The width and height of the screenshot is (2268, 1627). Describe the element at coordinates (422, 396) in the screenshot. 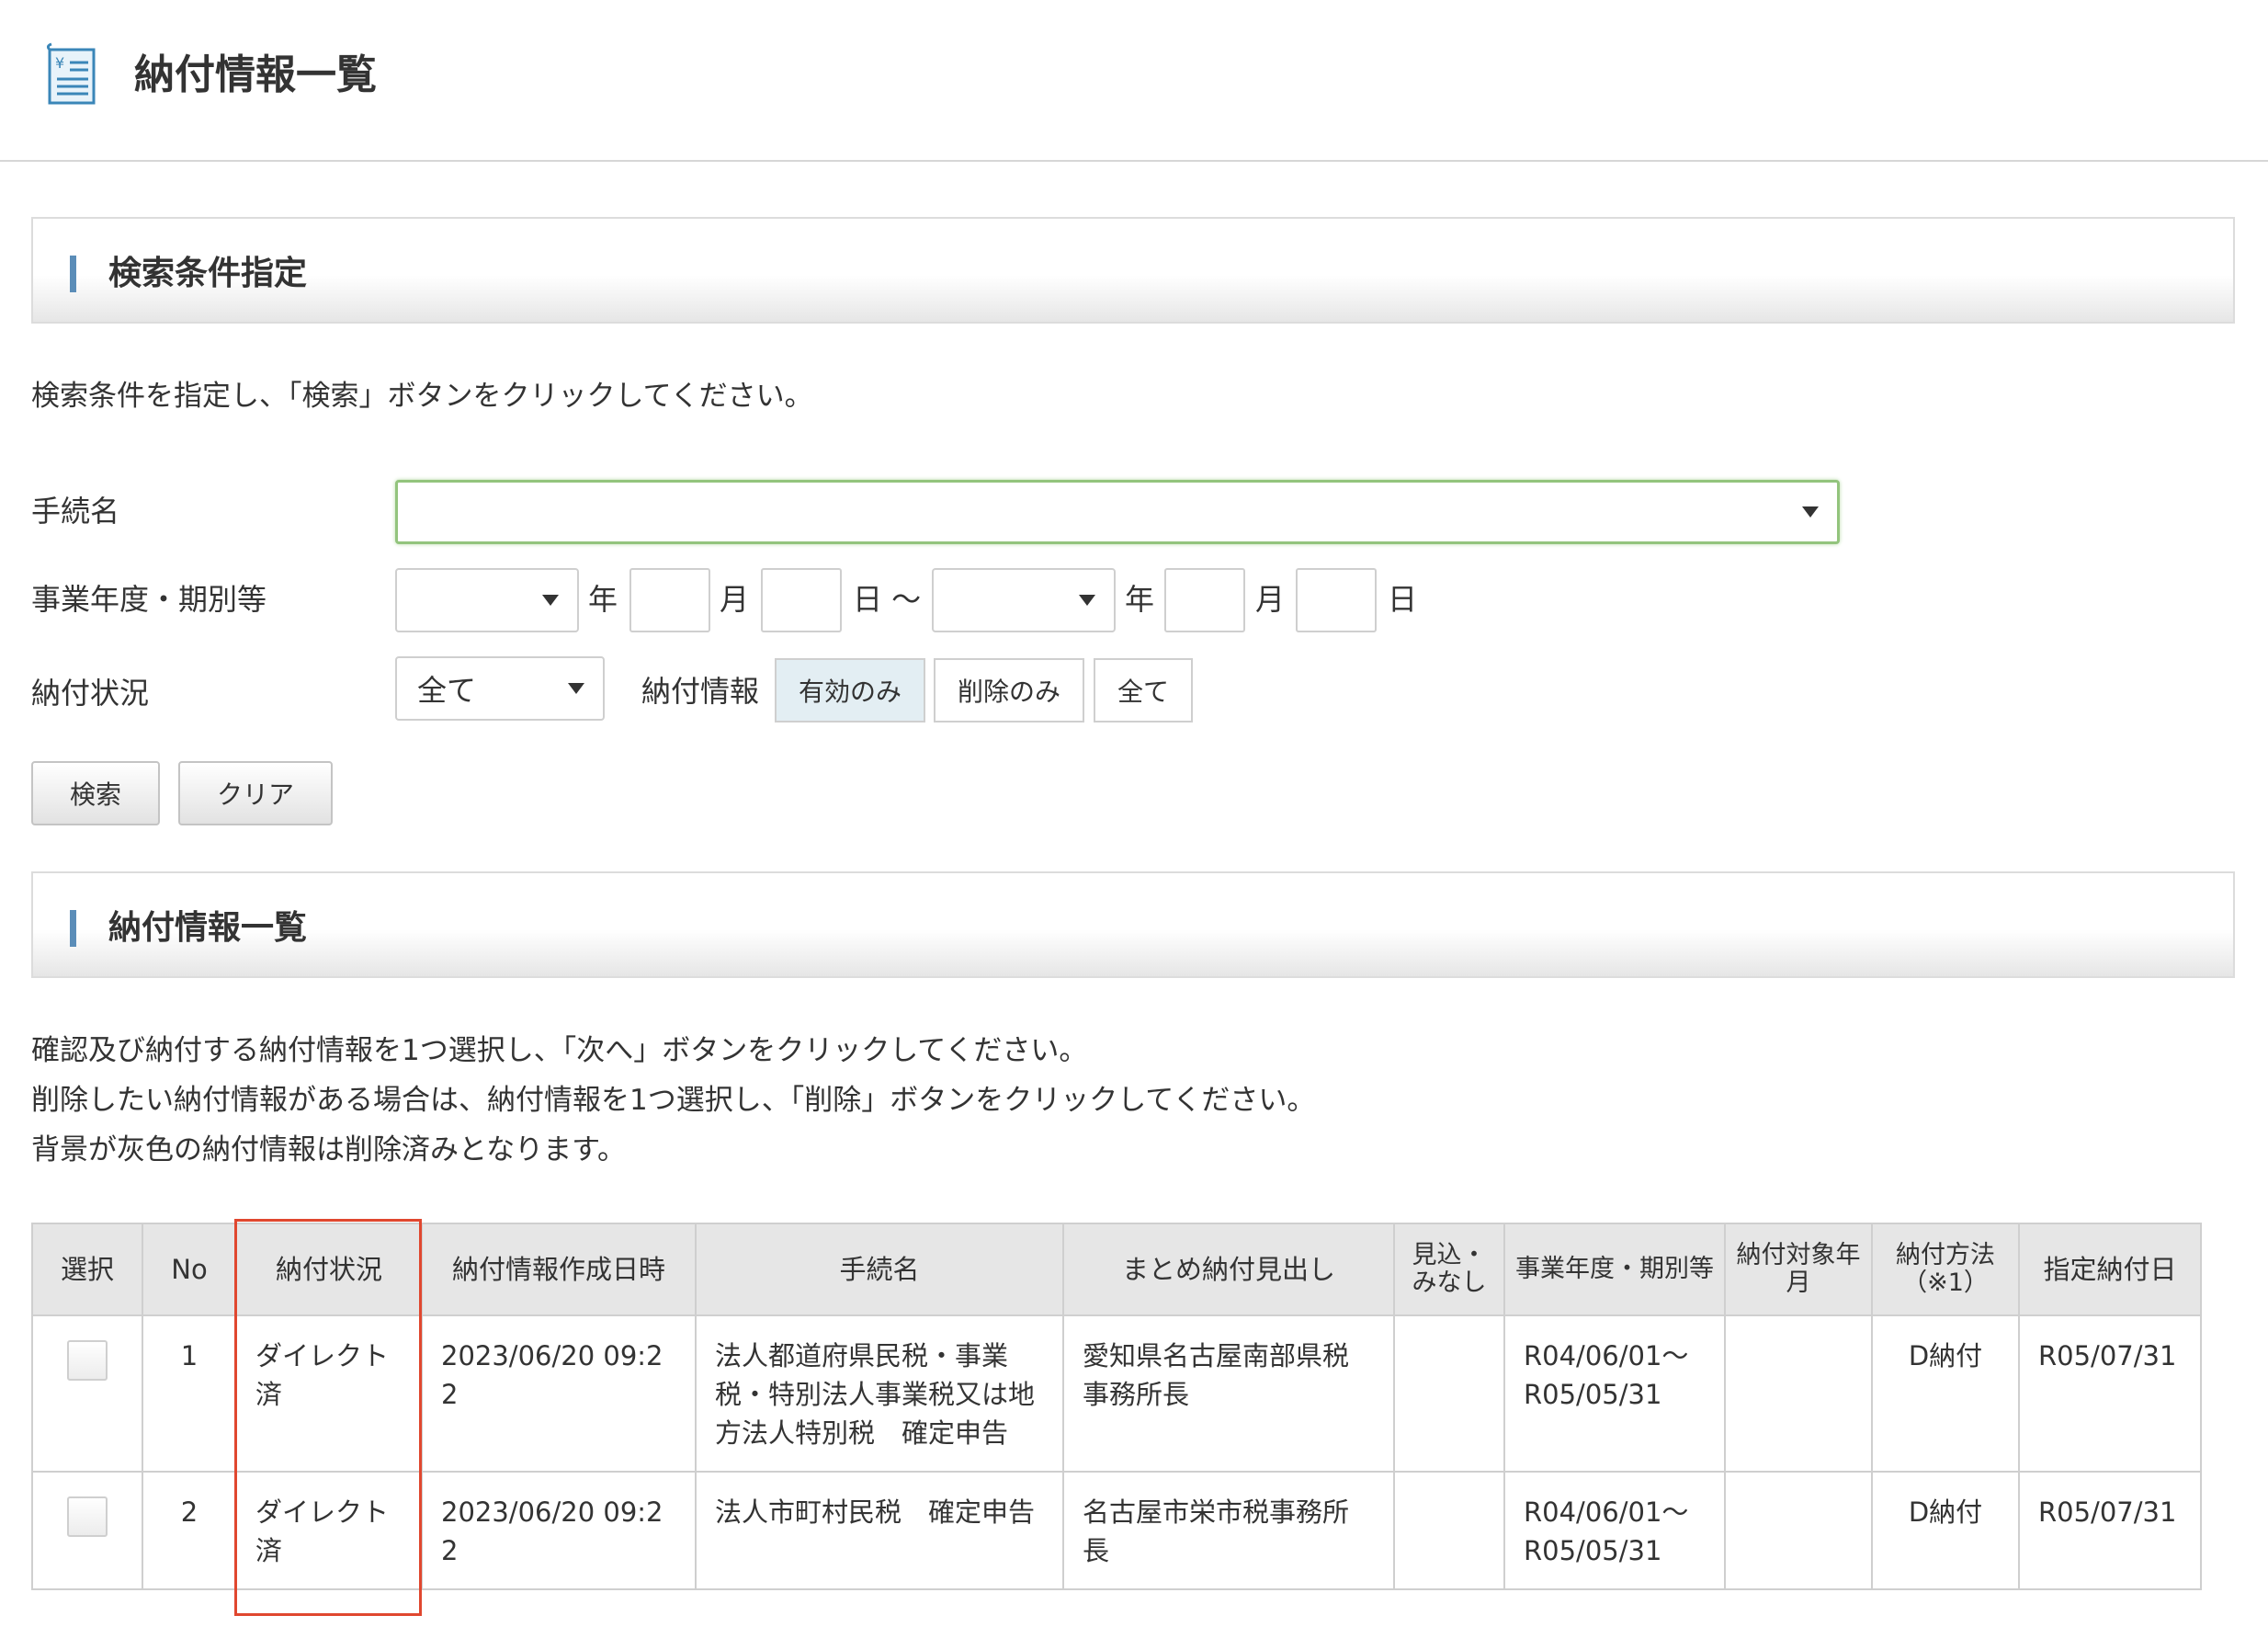

I see `search-description: 検索条件を指定し、「検索」ボタンをクリックしてください。` at that location.